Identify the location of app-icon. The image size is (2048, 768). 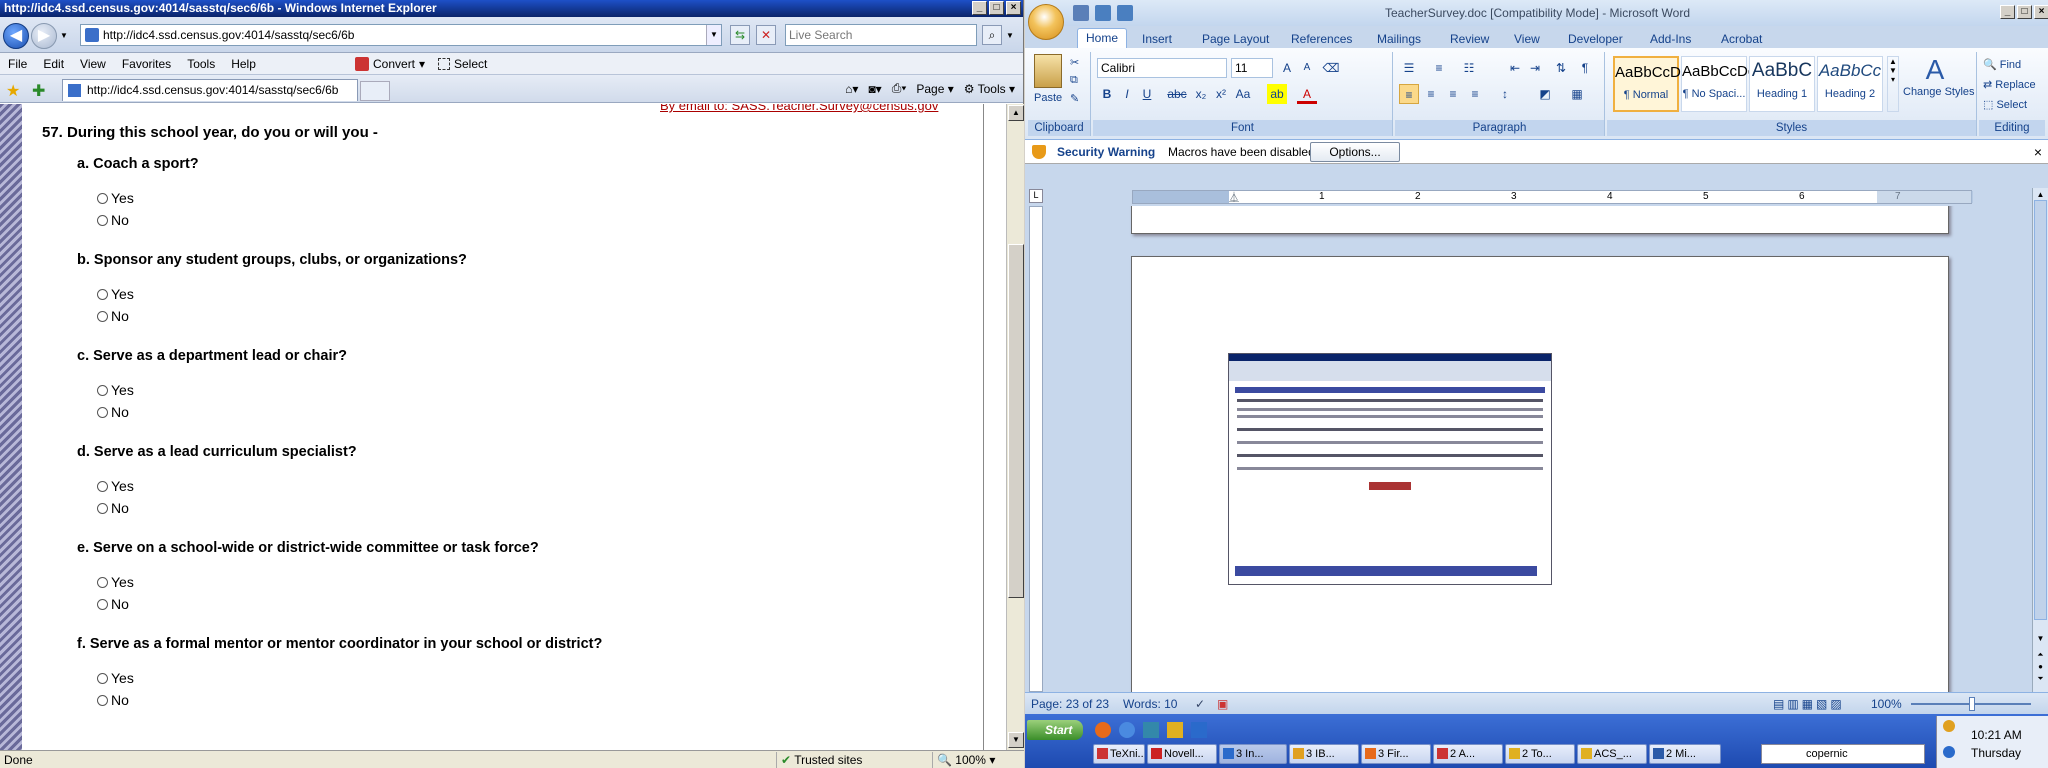
(1151, 730).